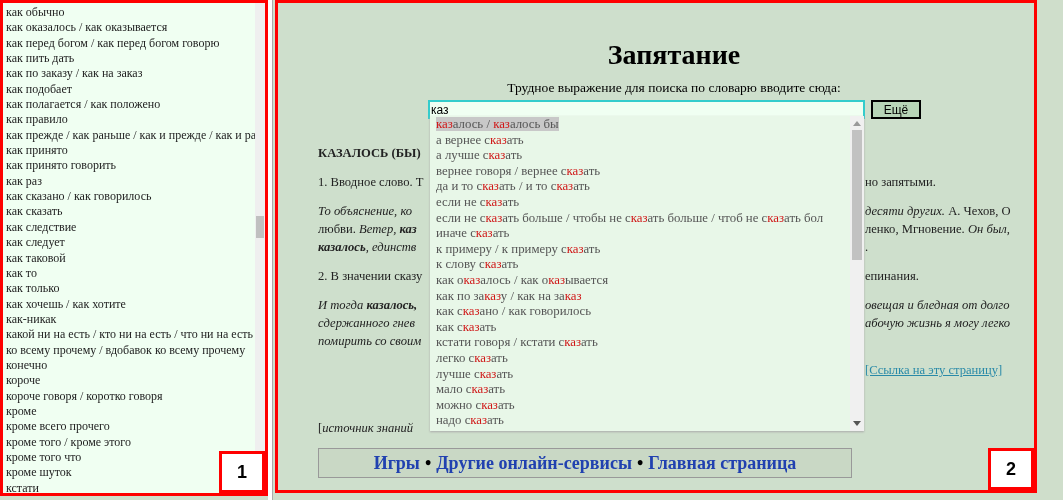 The image size is (1063, 500). Describe the element at coordinates (472, 358) in the screenshot. I see `suggestion-item: легко сказать` at that location.